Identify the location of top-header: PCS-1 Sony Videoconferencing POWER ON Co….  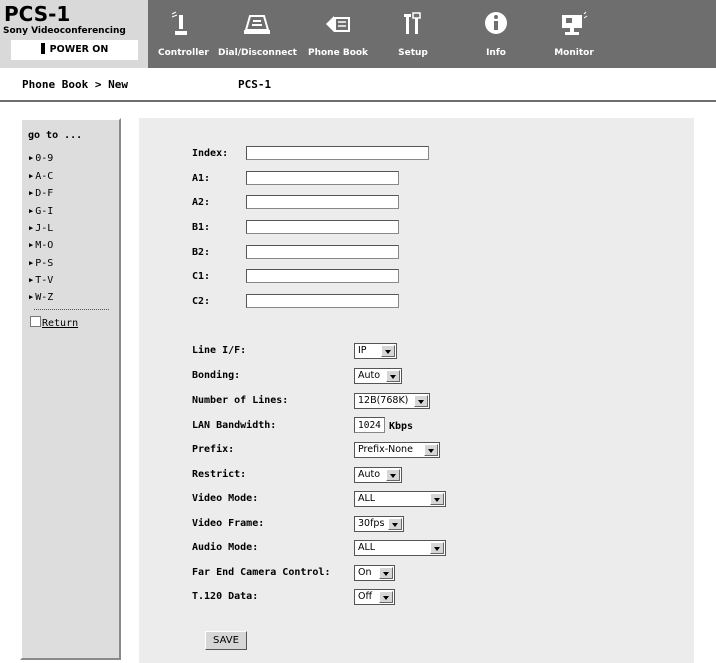
(358, 34).